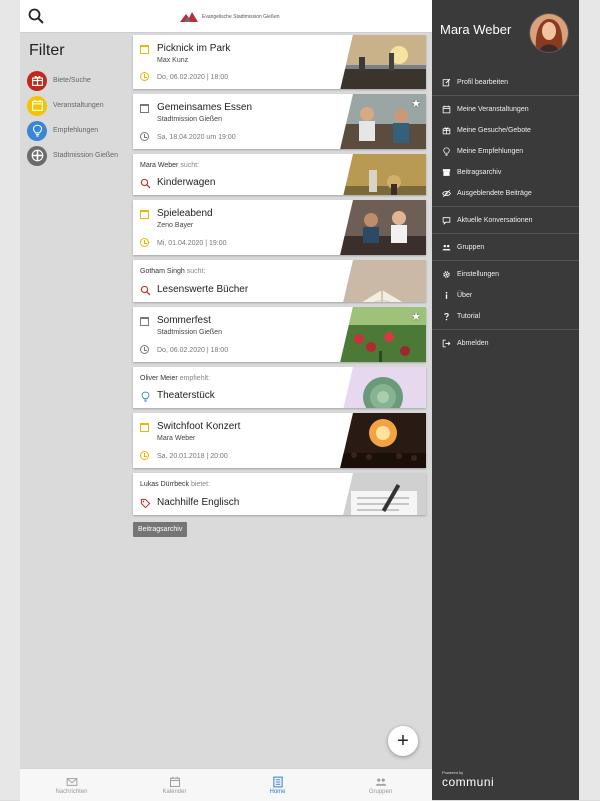  I want to click on request-verb: bietet:, so click(200, 484).